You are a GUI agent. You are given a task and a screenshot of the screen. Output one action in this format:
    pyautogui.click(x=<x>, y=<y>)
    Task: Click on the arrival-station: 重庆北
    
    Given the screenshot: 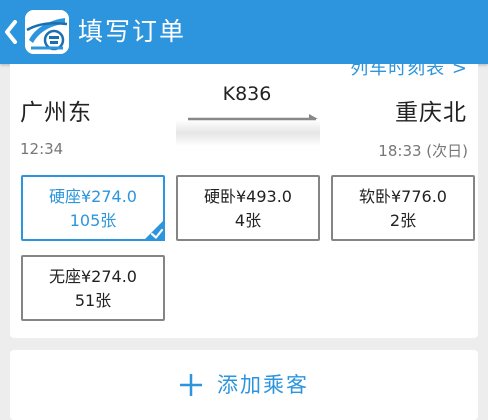 What is the action you would take?
    pyautogui.click(x=431, y=113)
    